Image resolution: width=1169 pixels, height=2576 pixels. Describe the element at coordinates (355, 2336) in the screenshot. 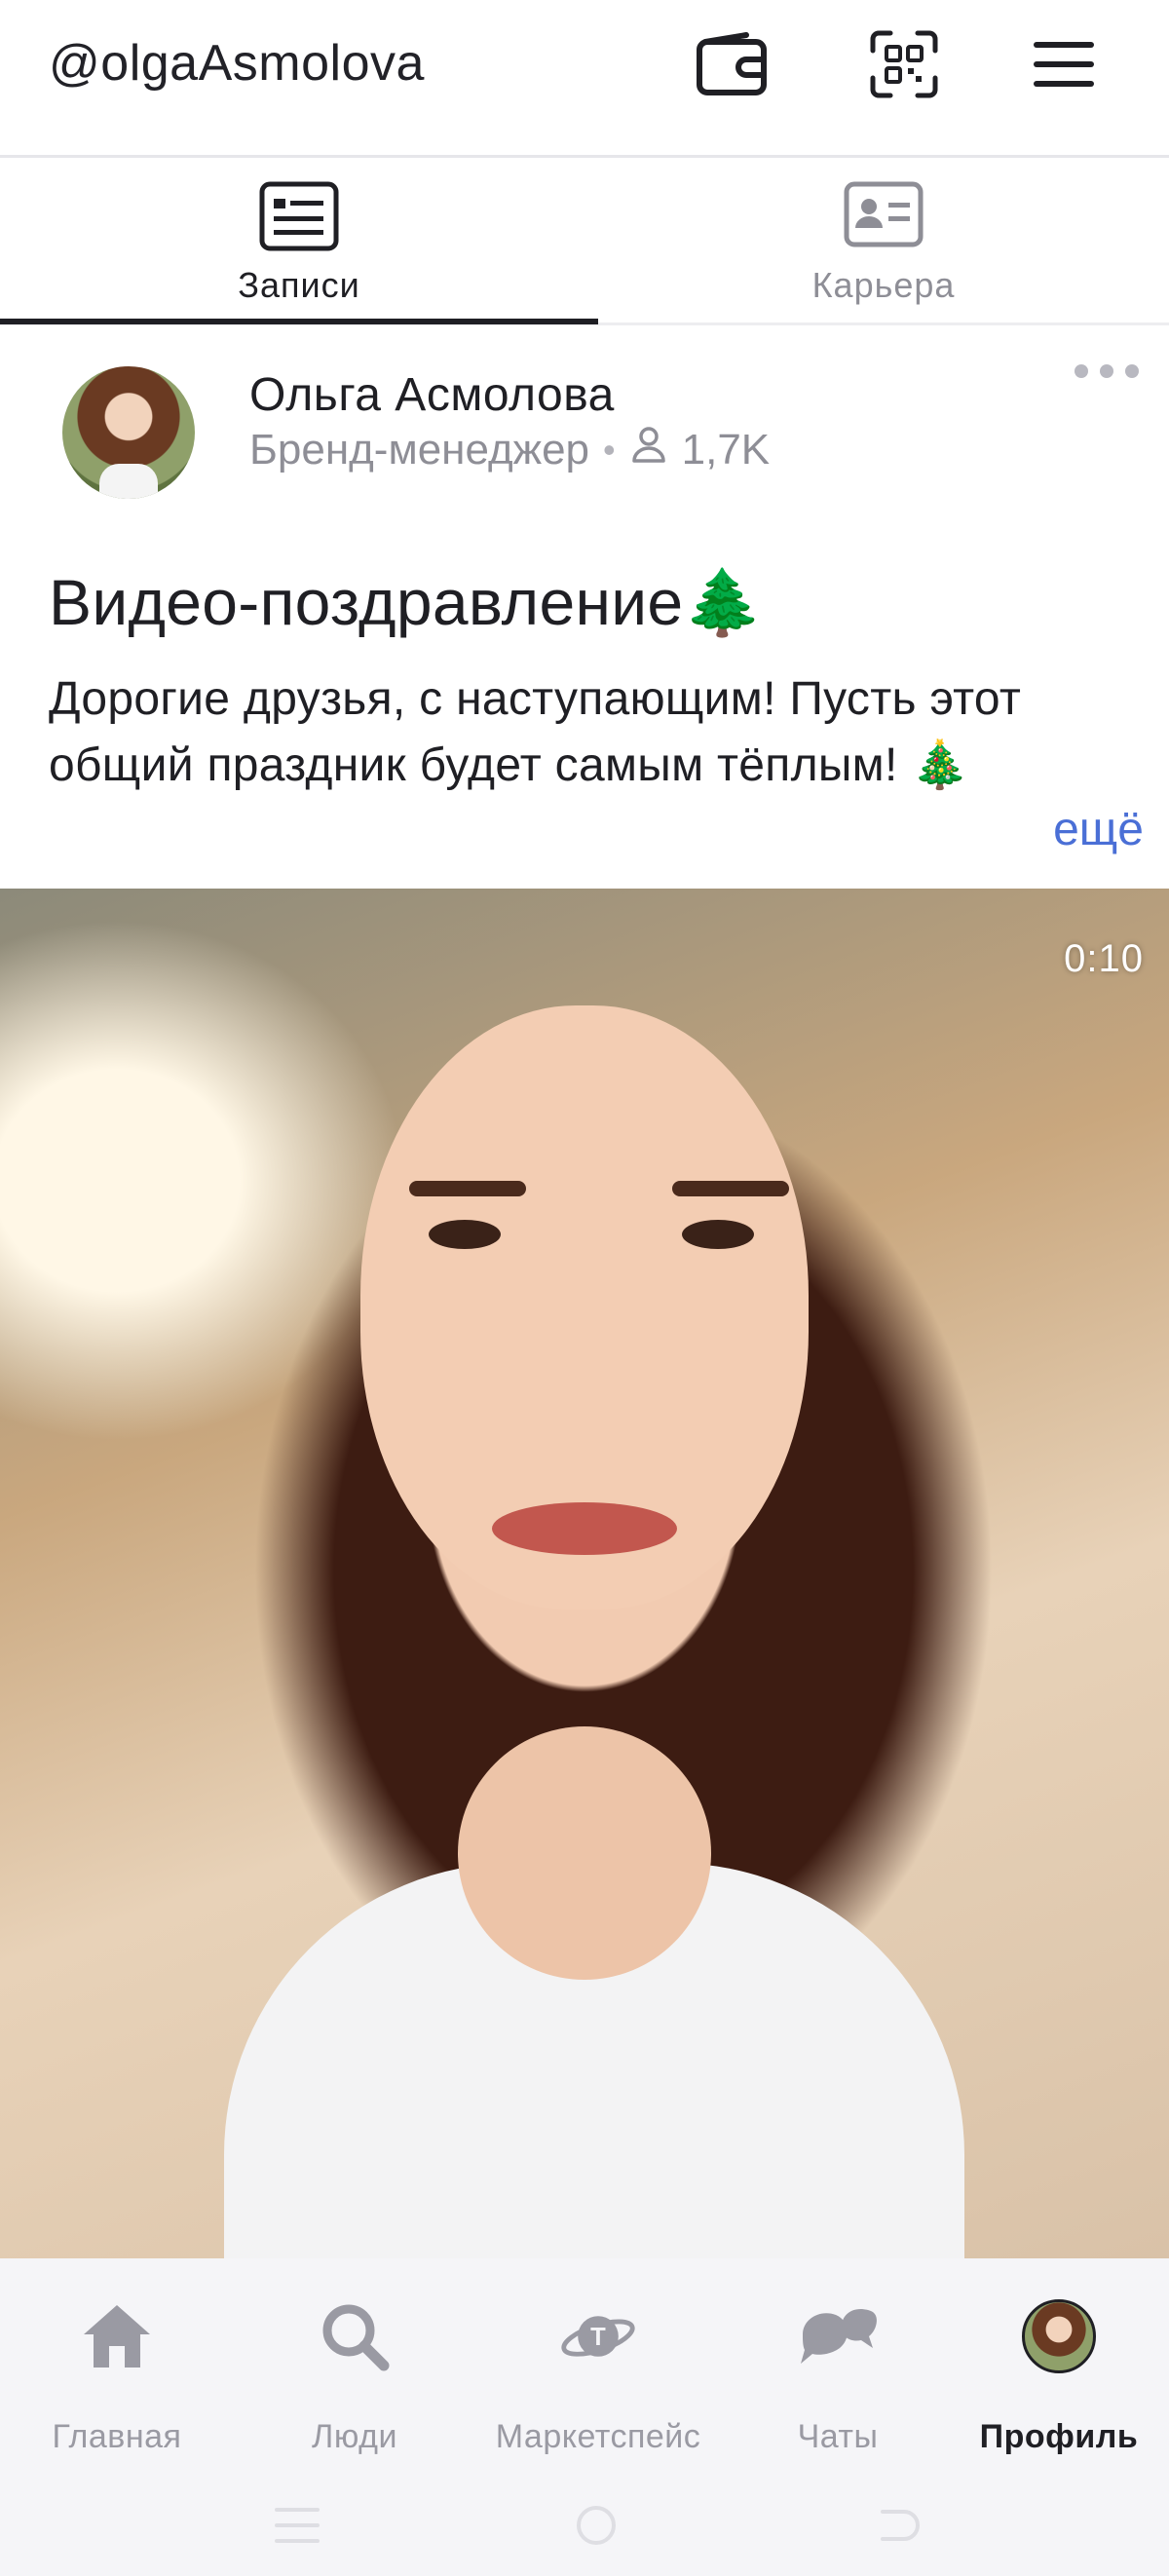

I see `search-icon` at that location.